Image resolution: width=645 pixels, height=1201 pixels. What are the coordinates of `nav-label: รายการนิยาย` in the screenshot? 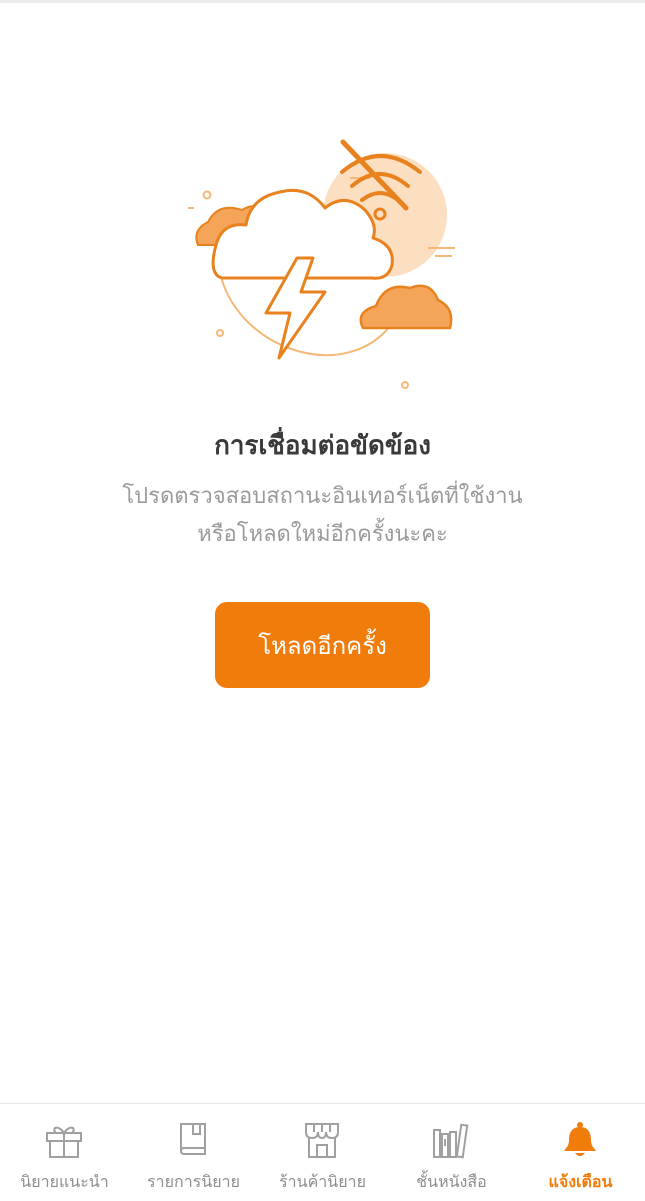 It's located at (193, 1181).